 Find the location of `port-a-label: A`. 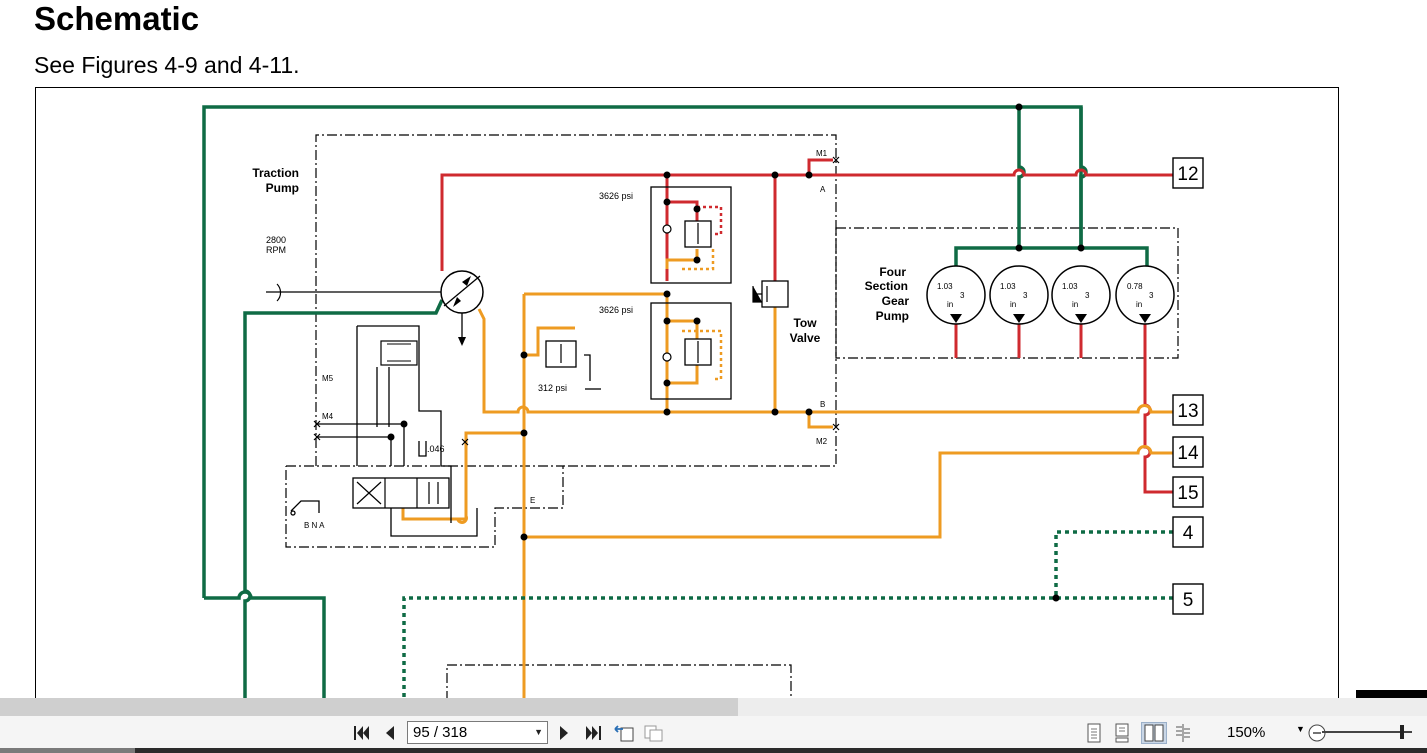

port-a-label: A is located at coordinates (823, 189).